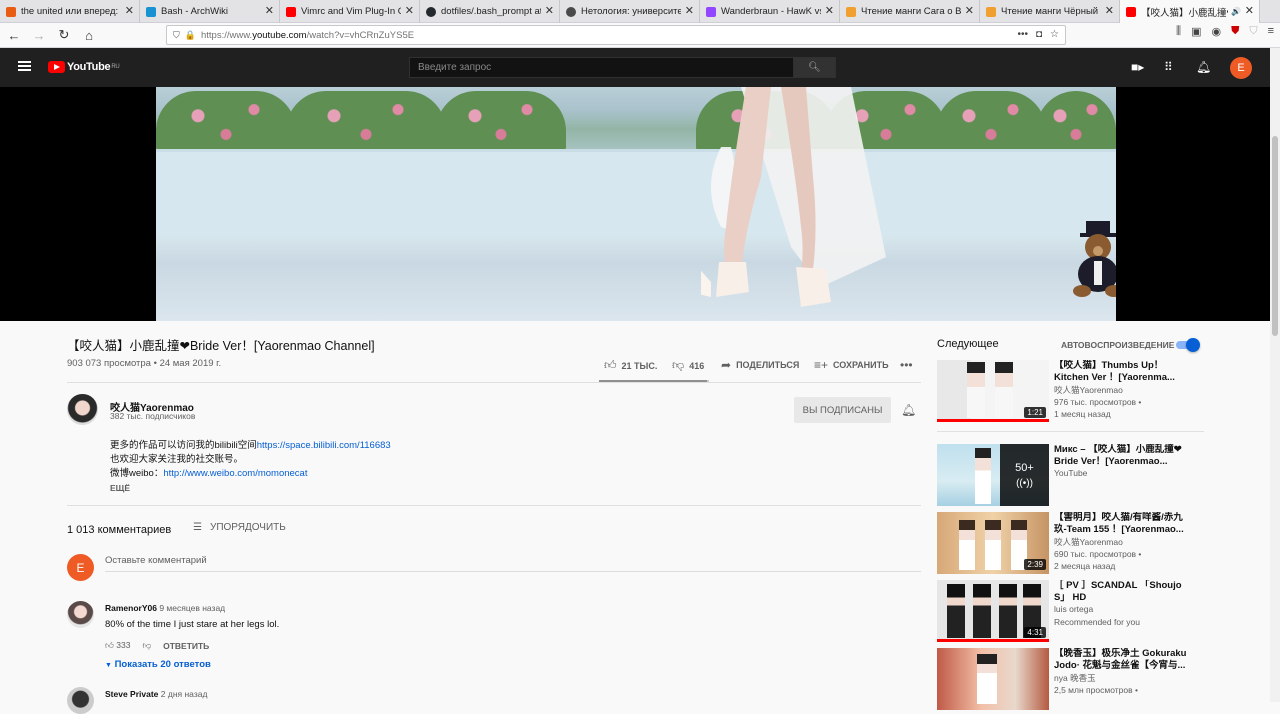 This screenshot has width=1280, height=714. I want to click on autoplay-toggle, so click(1188, 345).